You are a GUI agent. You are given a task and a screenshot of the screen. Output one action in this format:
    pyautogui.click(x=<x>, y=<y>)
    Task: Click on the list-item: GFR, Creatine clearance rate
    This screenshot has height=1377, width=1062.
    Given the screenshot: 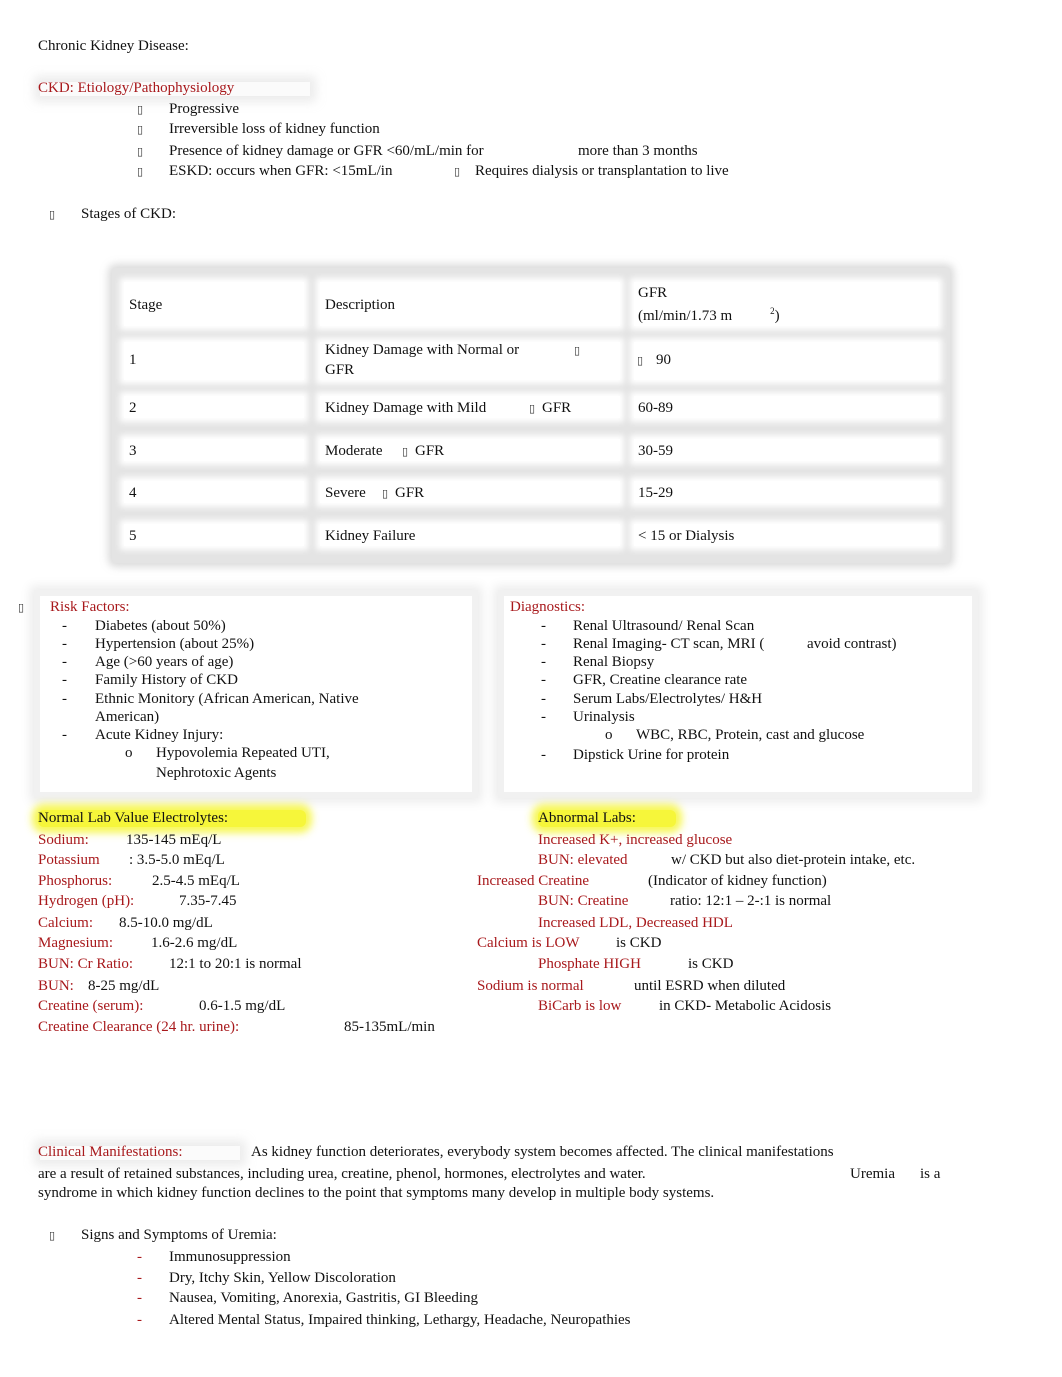 What is the action you would take?
    pyautogui.click(x=660, y=680)
    